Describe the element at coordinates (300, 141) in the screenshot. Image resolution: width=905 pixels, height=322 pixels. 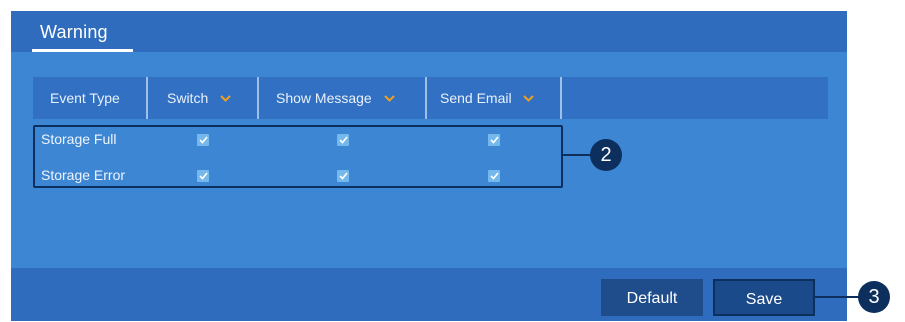
I see `table-row: Storage Full` at that location.